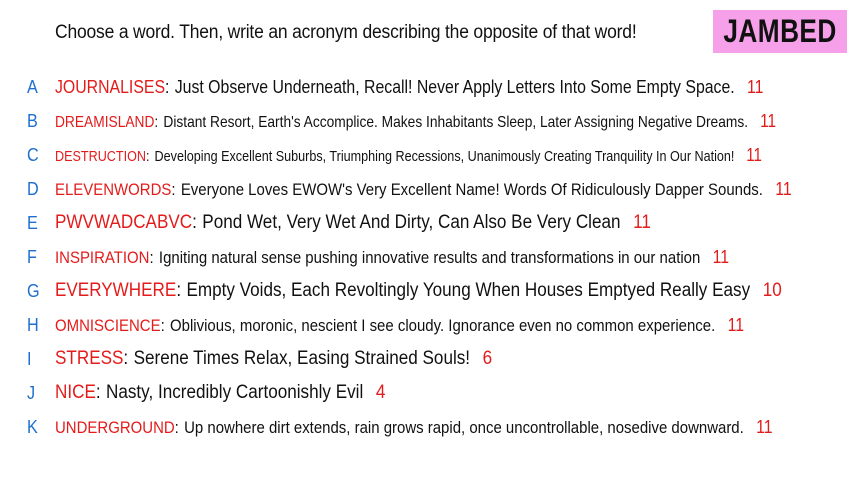 The height and width of the screenshot is (480, 853). Describe the element at coordinates (102, 257) in the screenshot. I see `entry-word: INSPIRATION` at that location.